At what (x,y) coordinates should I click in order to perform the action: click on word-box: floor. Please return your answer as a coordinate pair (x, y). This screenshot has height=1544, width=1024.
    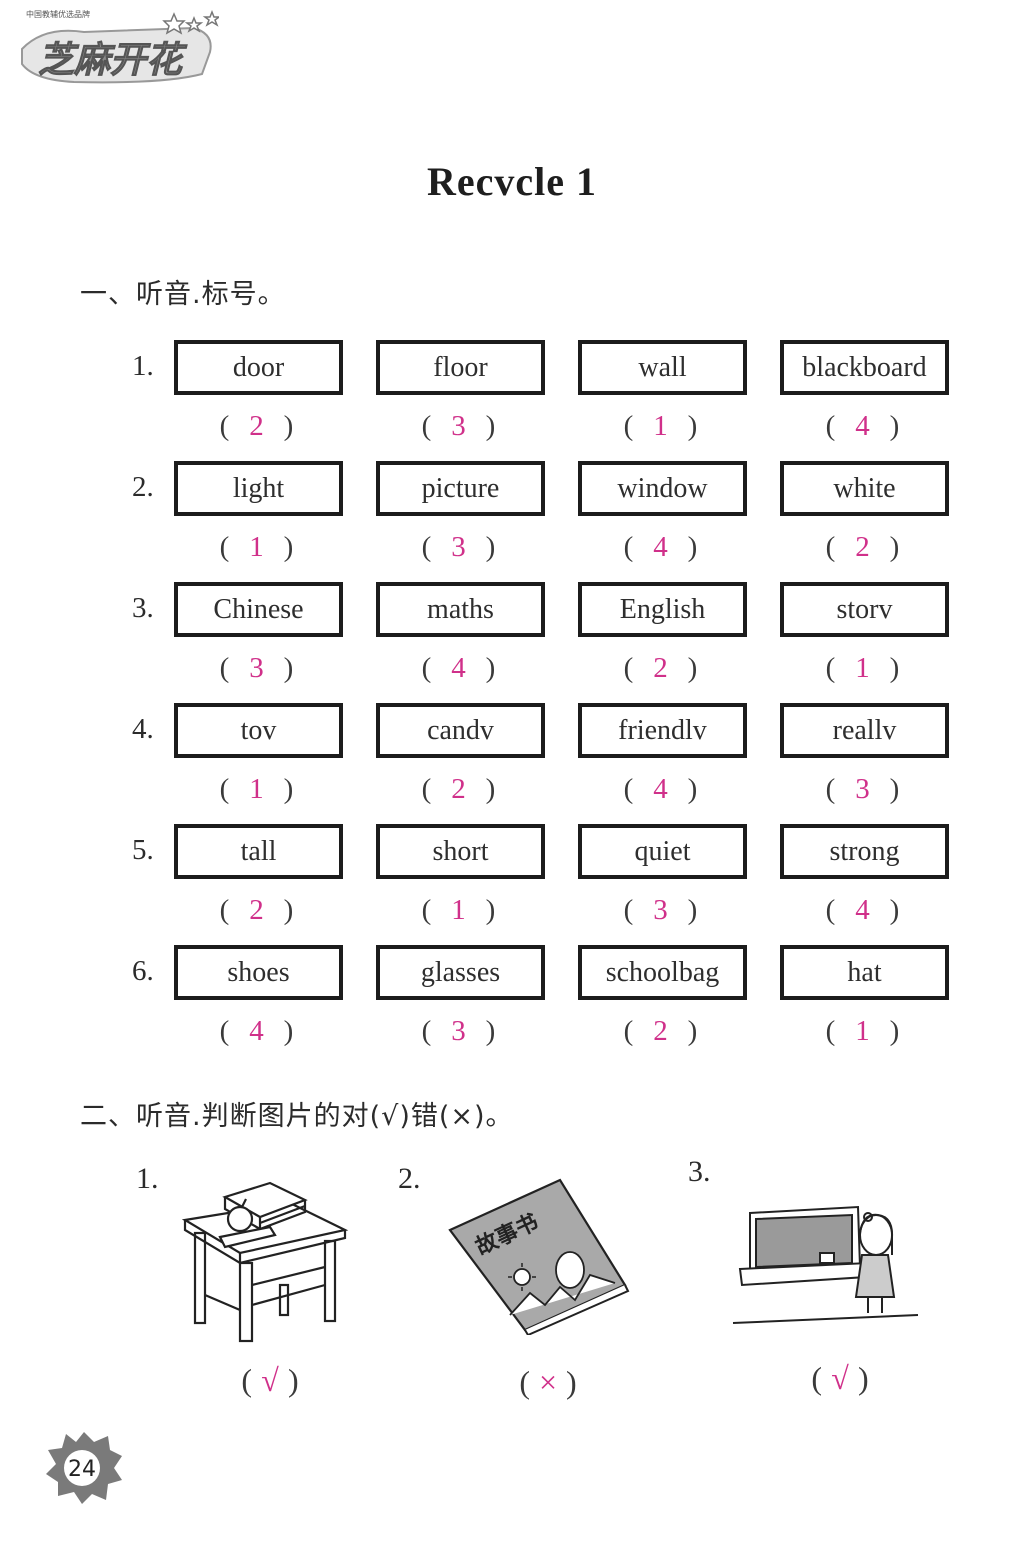
    Looking at the image, I should click on (460, 367).